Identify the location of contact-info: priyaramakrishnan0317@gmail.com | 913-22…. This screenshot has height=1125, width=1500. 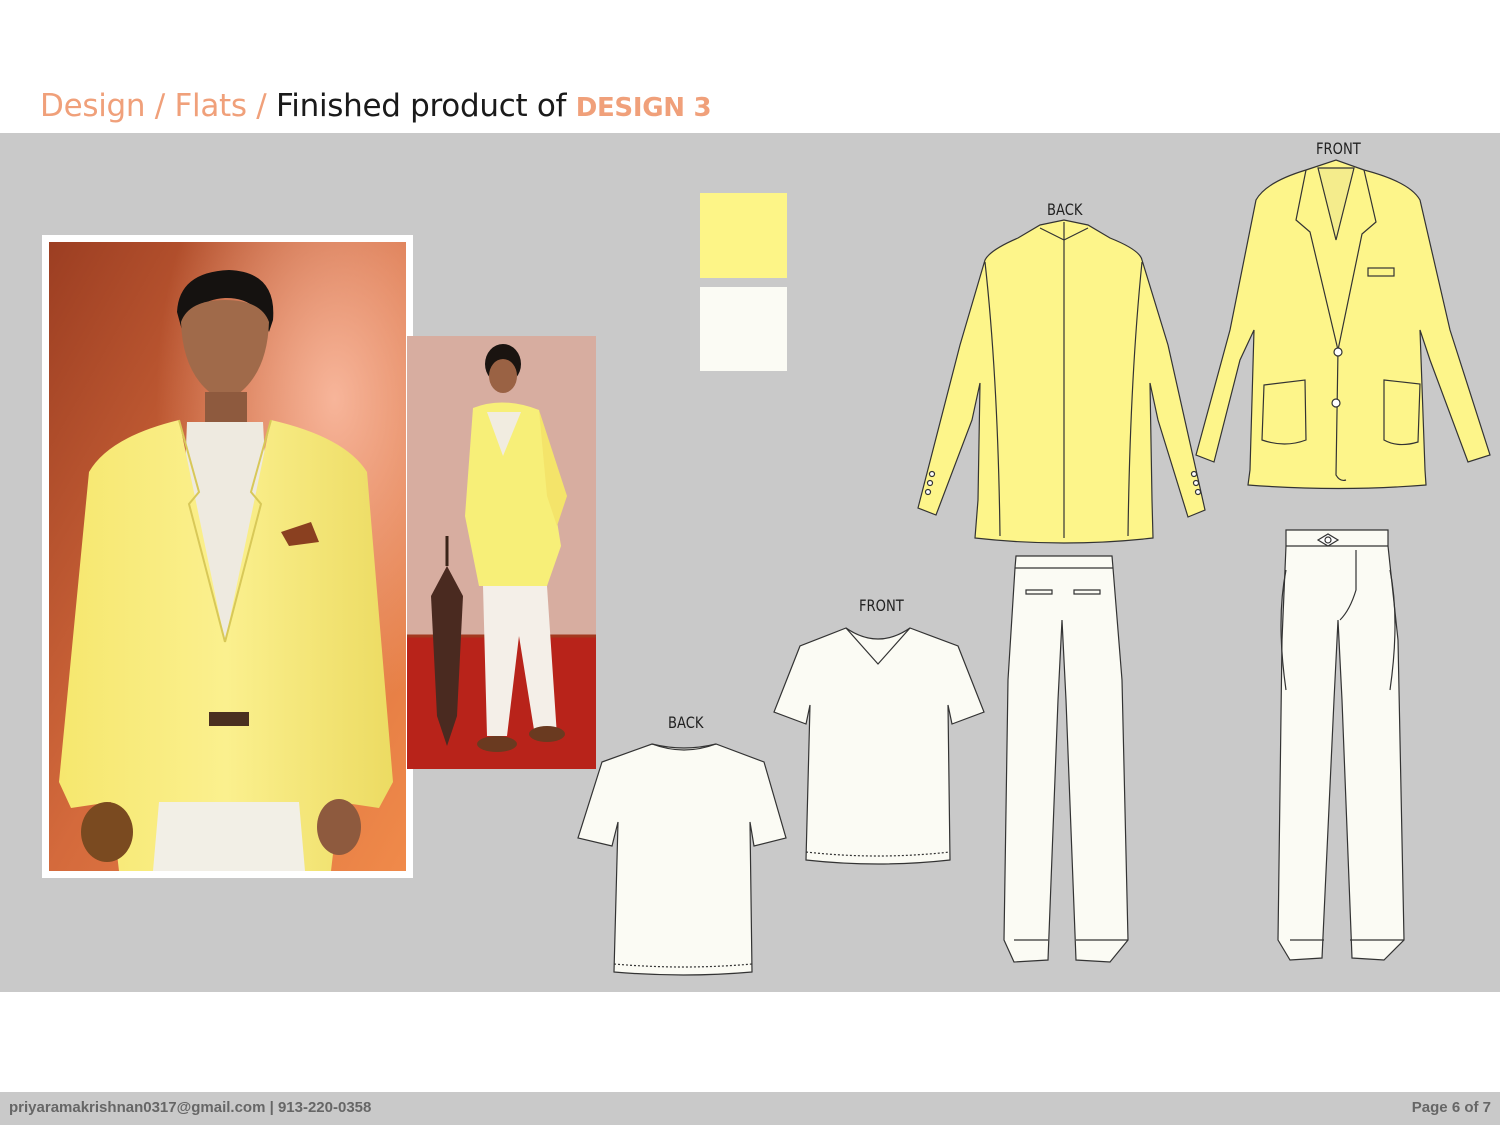
(190, 1107).